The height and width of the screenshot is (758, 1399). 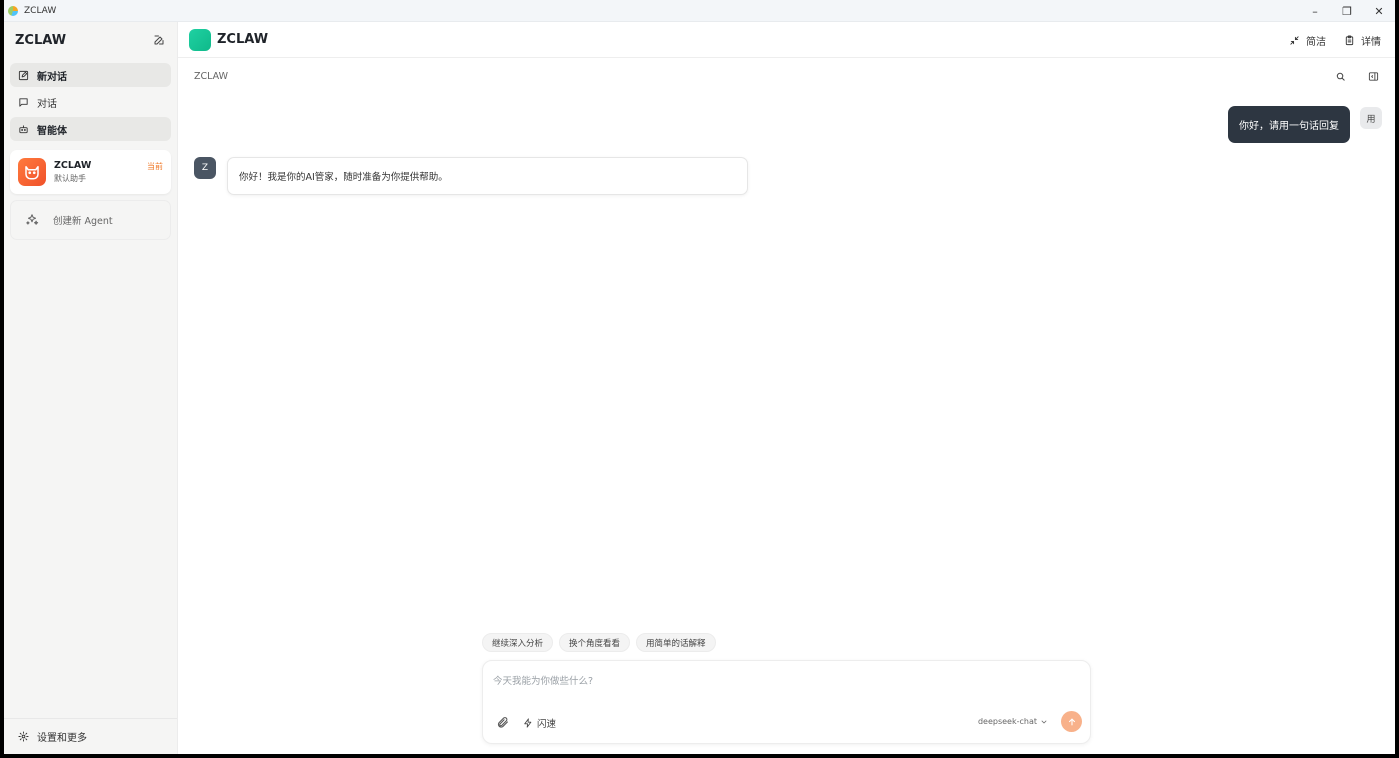 What do you see at coordinates (487, 176) in the screenshot?
I see `ai-message: 你好！我是你的AI管家，随时准备为你提供帮助。` at bounding box center [487, 176].